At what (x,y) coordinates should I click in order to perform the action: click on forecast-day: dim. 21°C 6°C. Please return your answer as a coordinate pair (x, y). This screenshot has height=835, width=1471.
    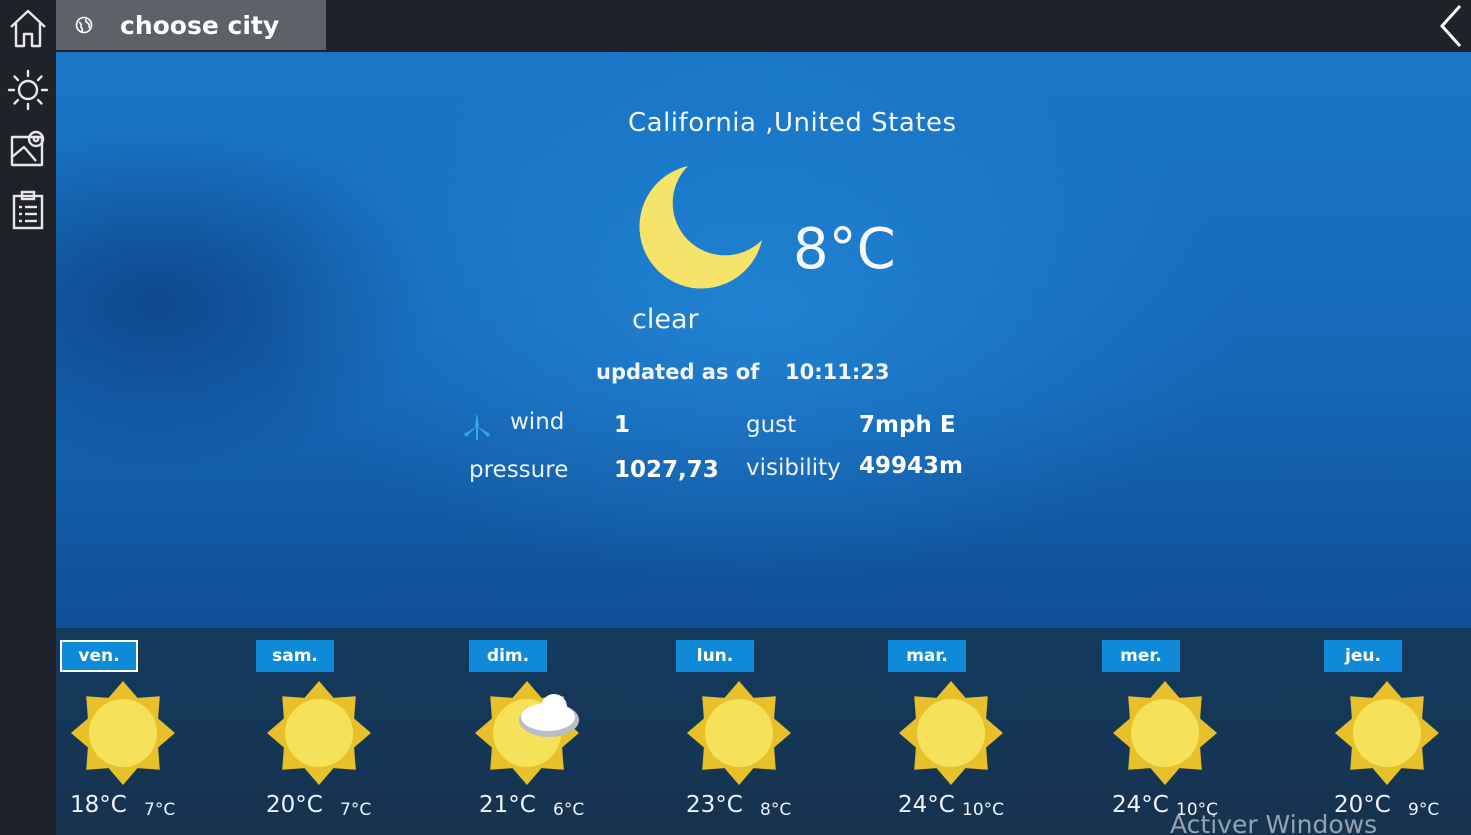
    Looking at the image, I should click on (569, 731).